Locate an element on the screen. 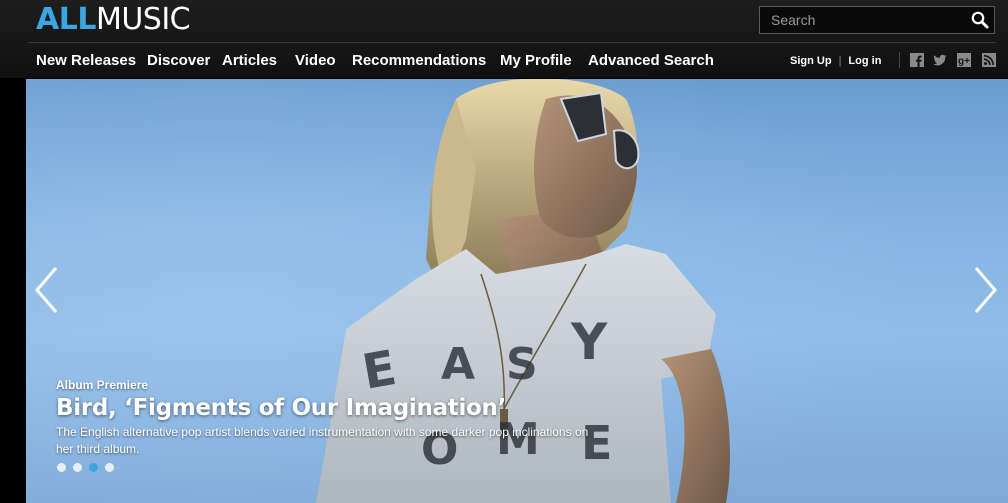 This screenshot has height=503, width=1008. search-box is located at coordinates (877, 20).